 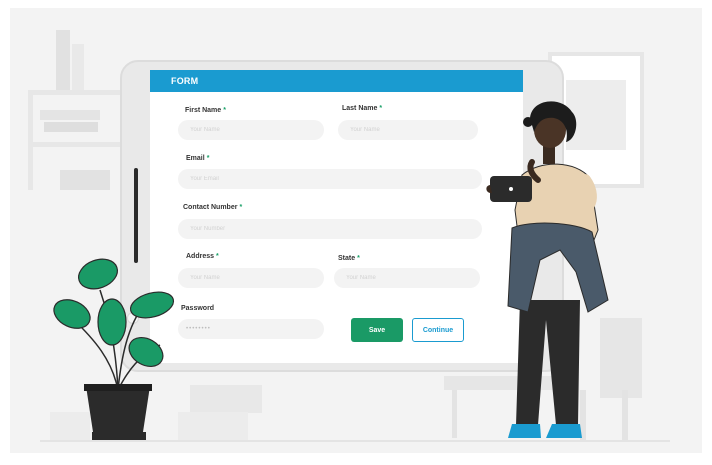 I want to click on potted-plant-icon, so click(x=114, y=349).